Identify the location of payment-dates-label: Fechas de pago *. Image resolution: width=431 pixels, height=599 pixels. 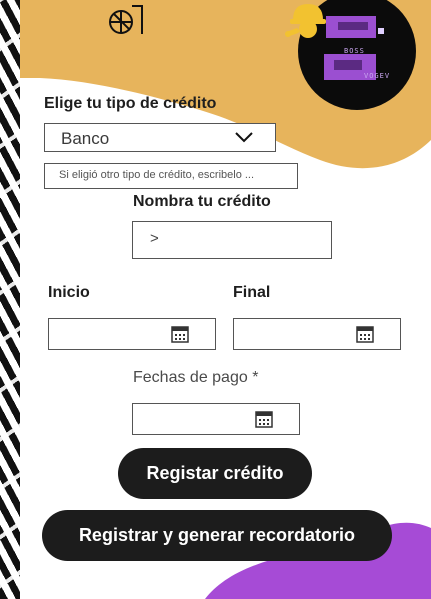
(196, 377).